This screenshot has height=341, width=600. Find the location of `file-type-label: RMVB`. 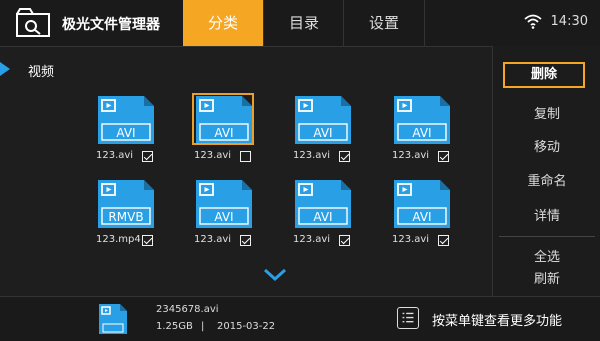

file-type-label: RMVB is located at coordinates (125, 217).